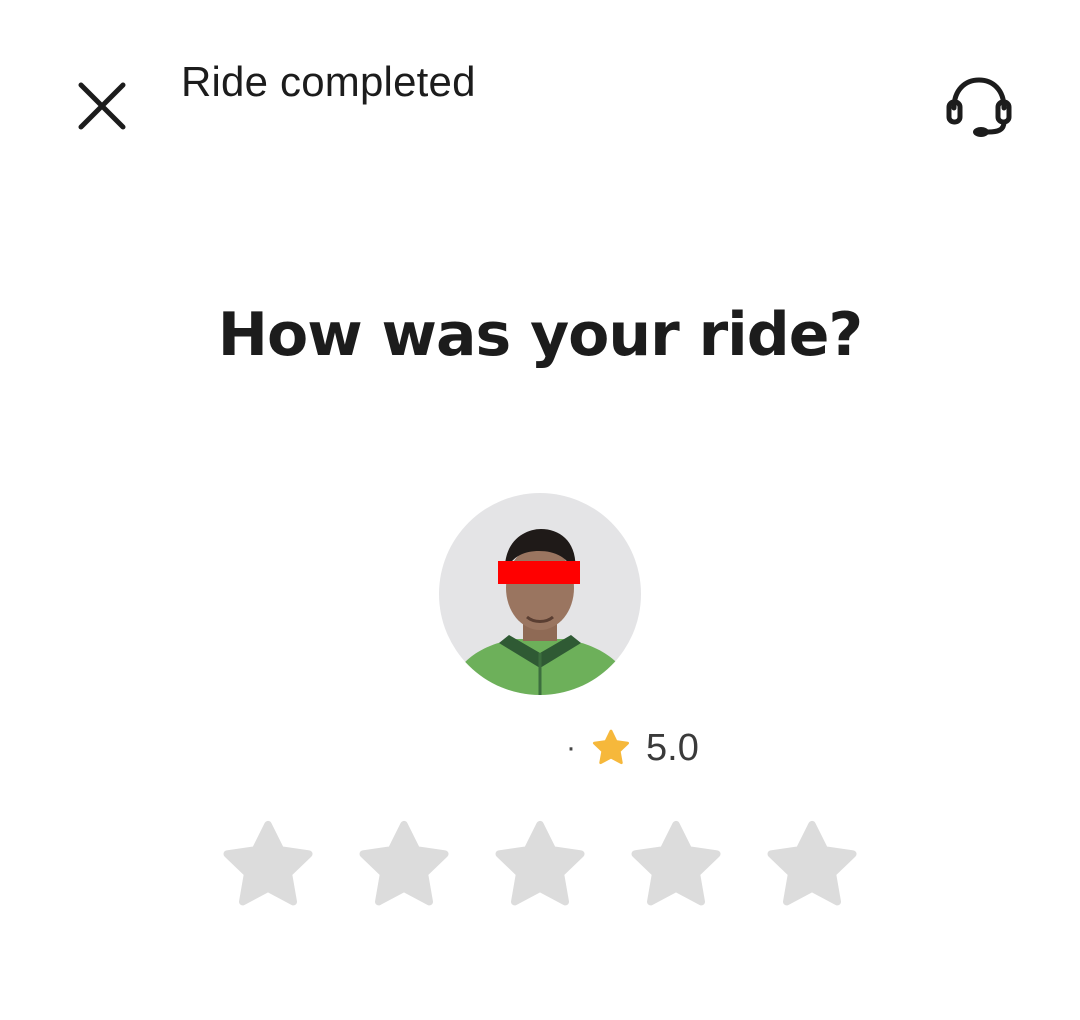 The height and width of the screenshot is (1020, 1080). I want to click on close-button, so click(102, 106).